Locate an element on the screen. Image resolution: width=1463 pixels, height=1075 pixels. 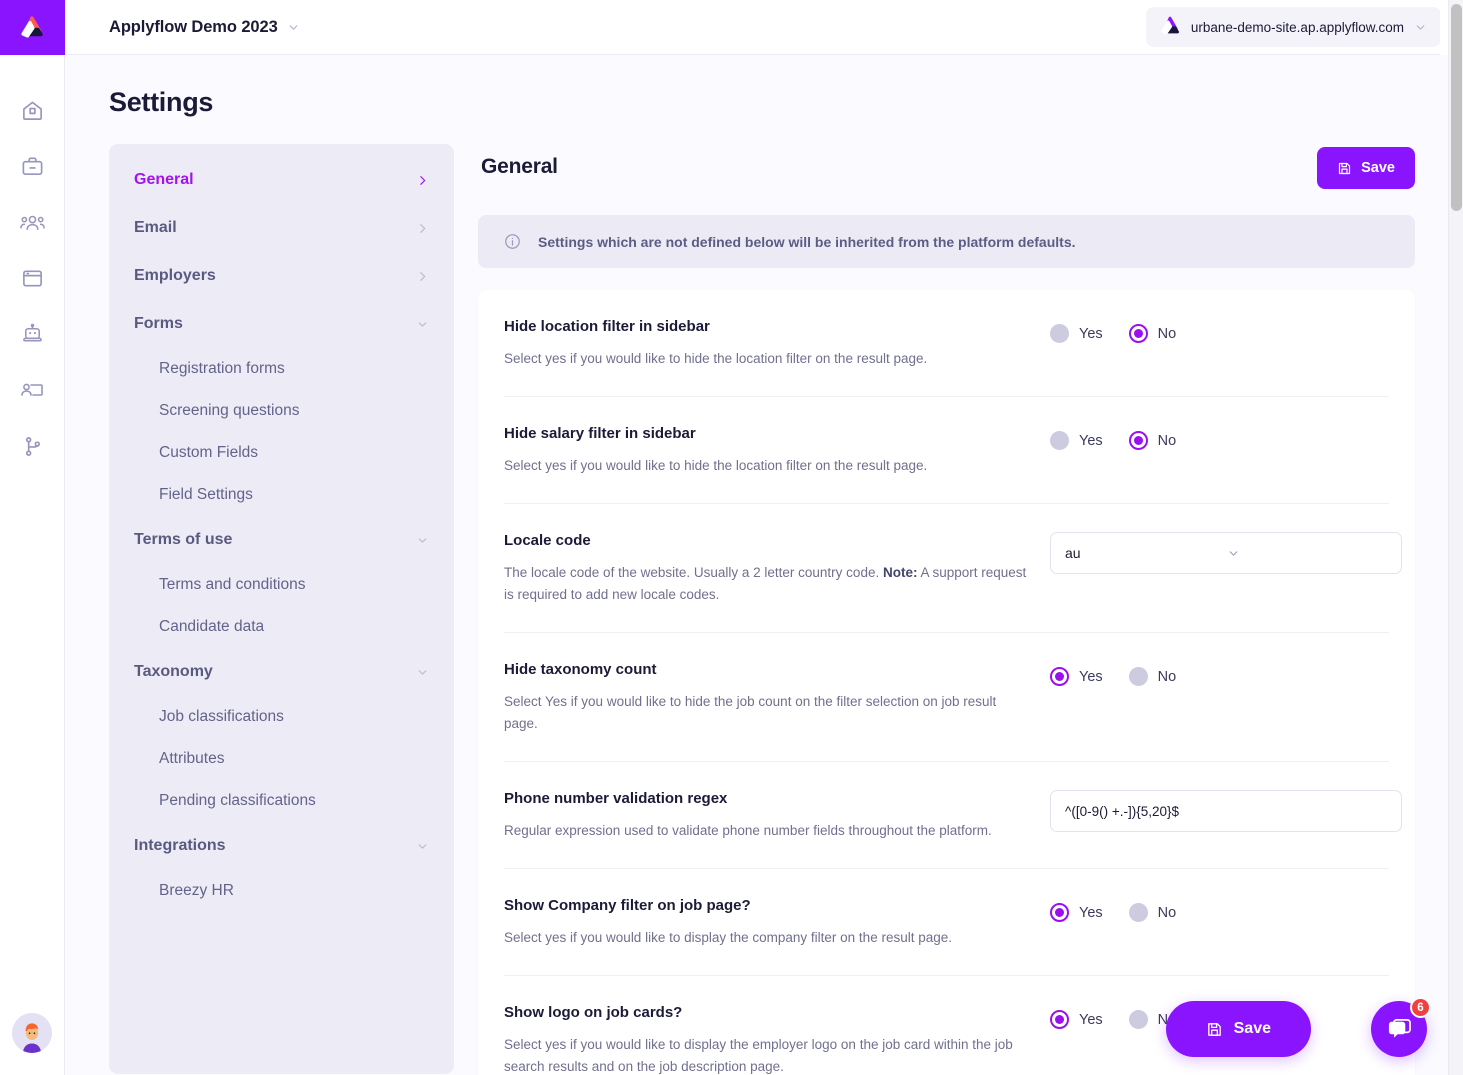
avatar is located at coordinates (32, 1033).